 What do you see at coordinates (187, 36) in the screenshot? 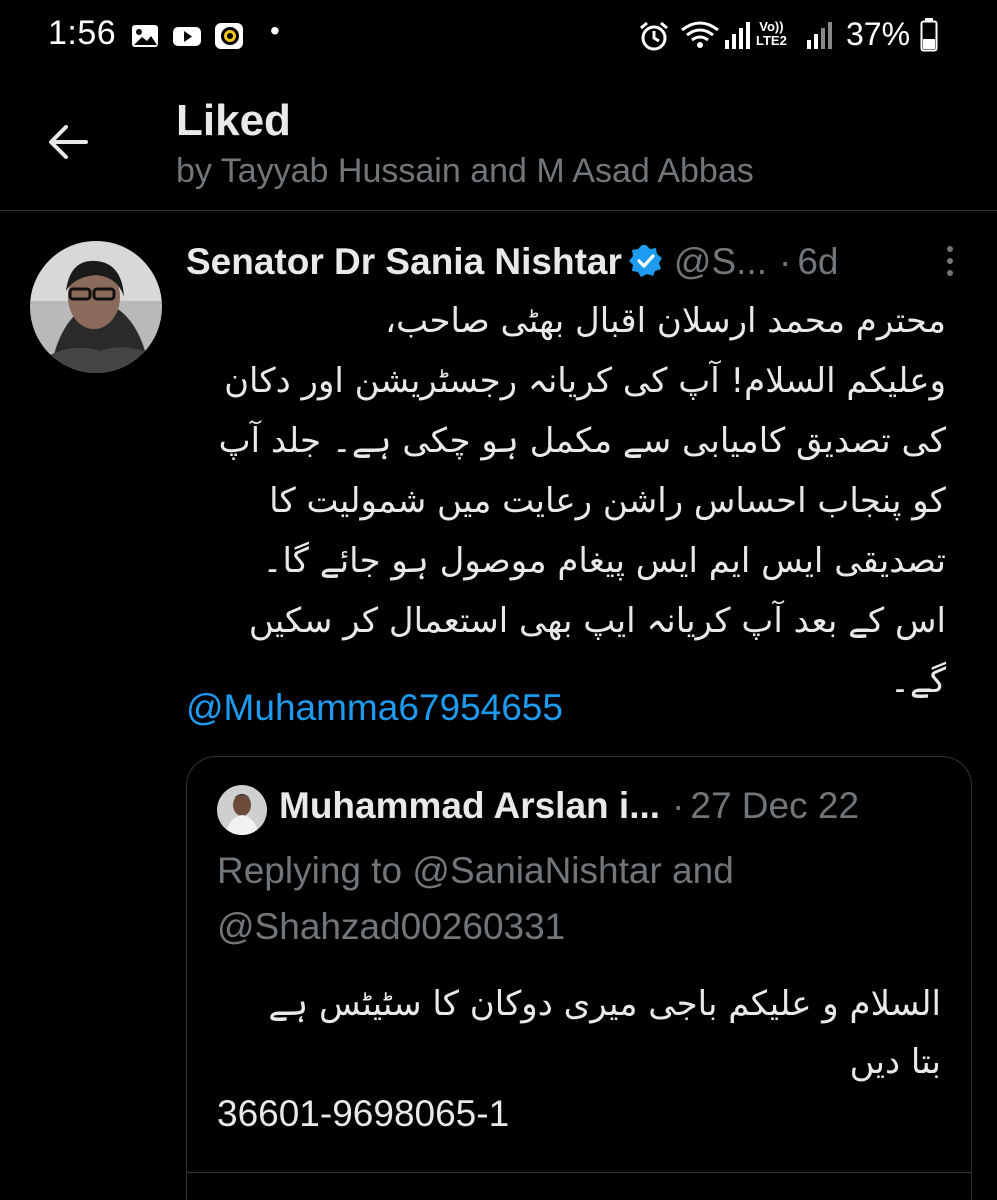
I see `youtube-icon` at bounding box center [187, 36].